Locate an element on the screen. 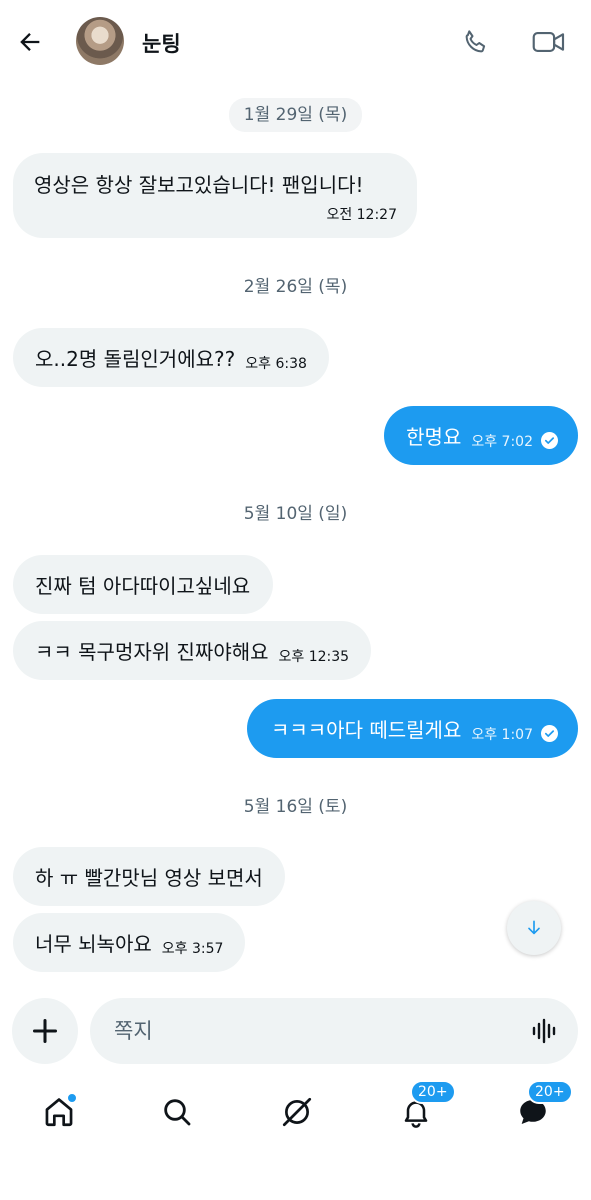 Image resolution: width=591 pixels, height=1200 pixels. message-bubble-incoming: 너무 뇌녹아요 오후 3:57 is located at coordinates (129, 942).